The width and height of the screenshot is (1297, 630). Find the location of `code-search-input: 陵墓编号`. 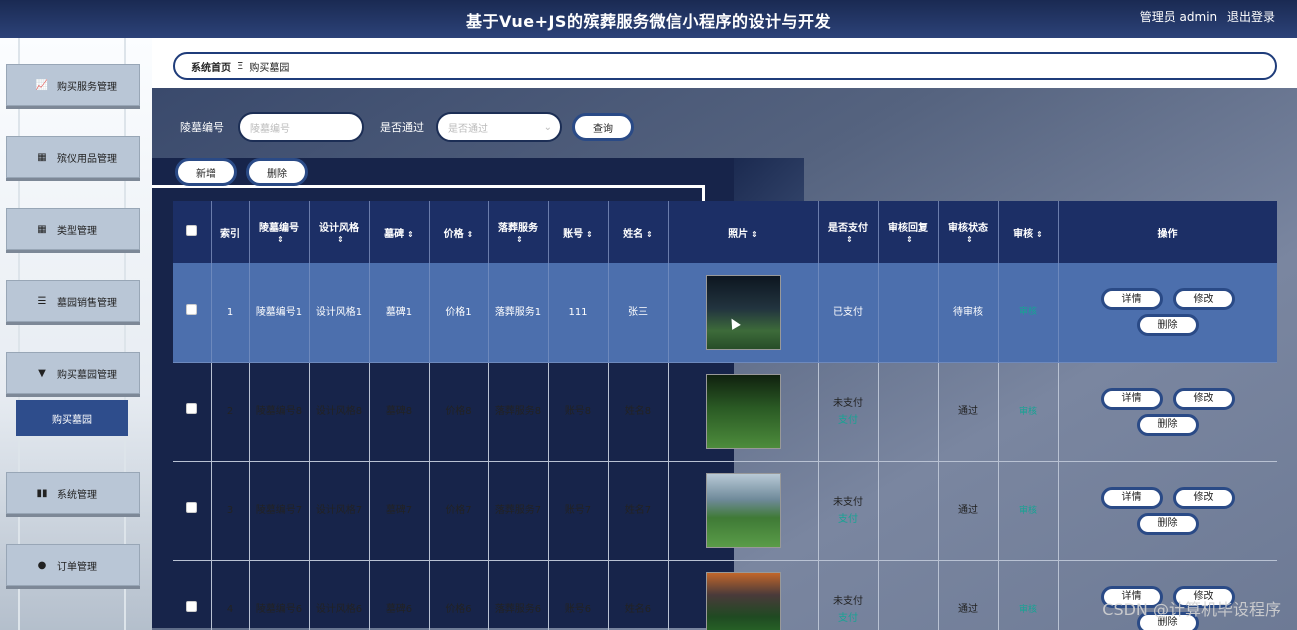

code-search-input: 陵墓编号 is located at coordinates (301, 127).